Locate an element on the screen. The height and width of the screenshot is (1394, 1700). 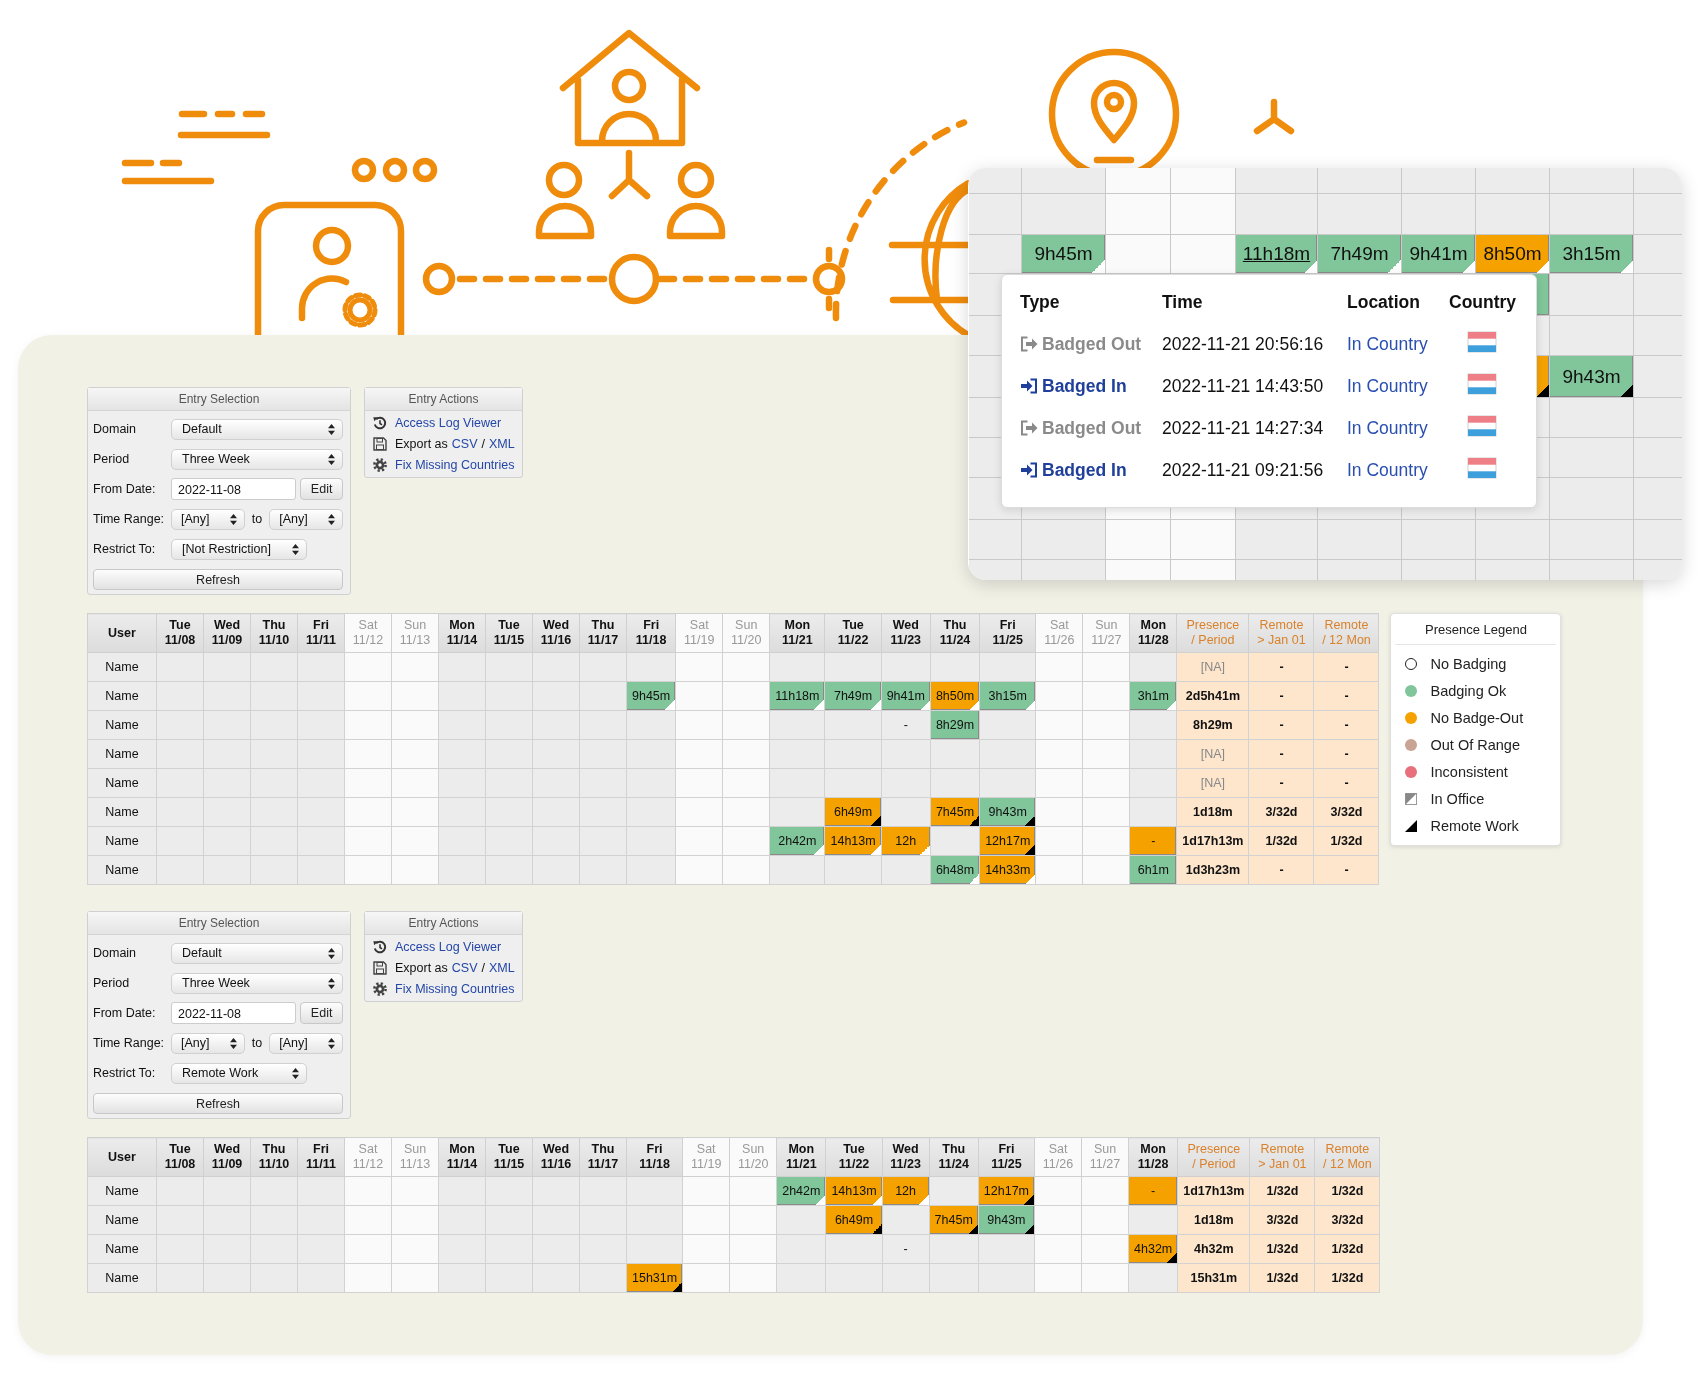
legend-label: Out Of Range is located at coordinates (1475, 745).